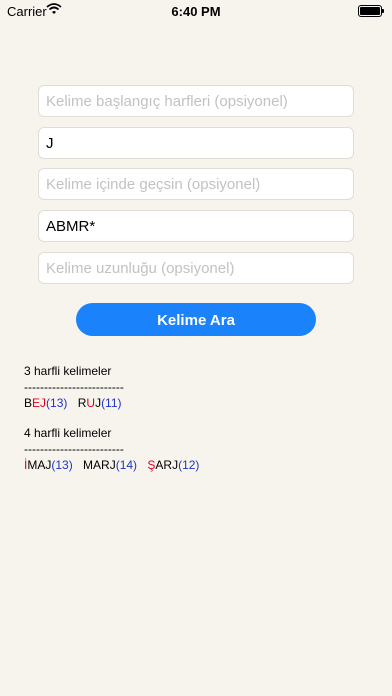 The image size is (392, 696). Describe the element at coordinates (196, 101) in the screenshot. I see `prefix-input` at that location.